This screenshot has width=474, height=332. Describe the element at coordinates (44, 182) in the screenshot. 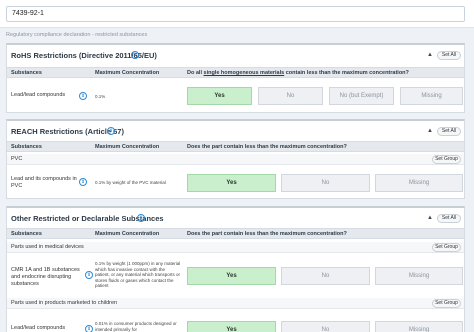

I see `substance-name: Lead and its compounds in PVC` at that location.